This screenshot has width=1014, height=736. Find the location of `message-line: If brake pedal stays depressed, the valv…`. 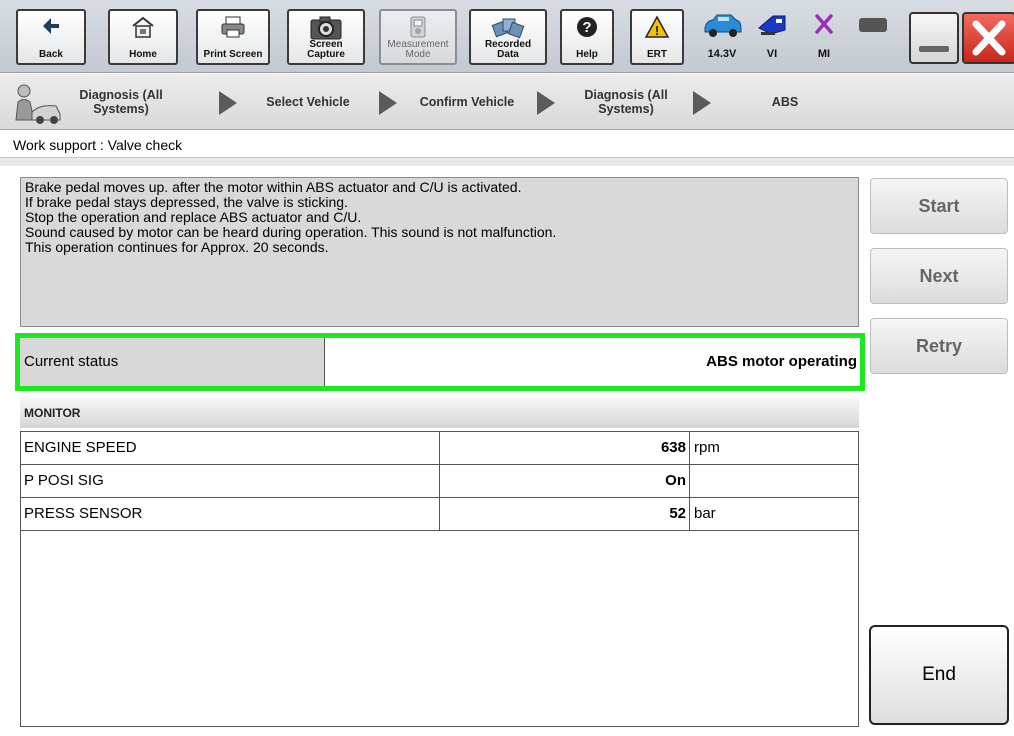

message-line: If brake pedal stays depressed, the valv… is located at coordinates (186, 202).